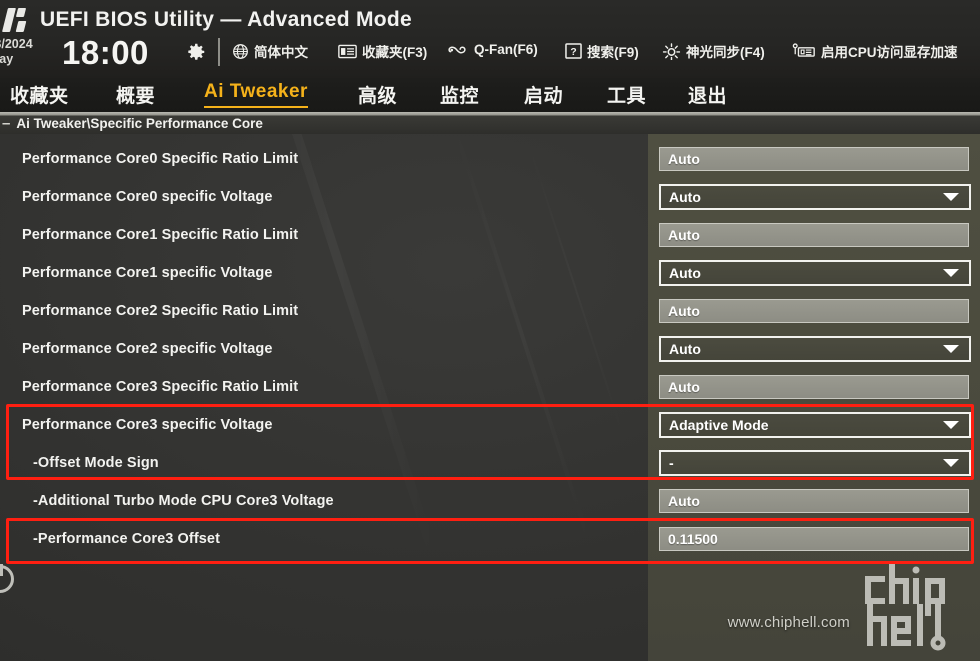  What do you see at coordinates (490, 349) in the screenshot?
I see `setting-row: Performance Core2 specific Voltage Auto` at bounding box center [490, 349].